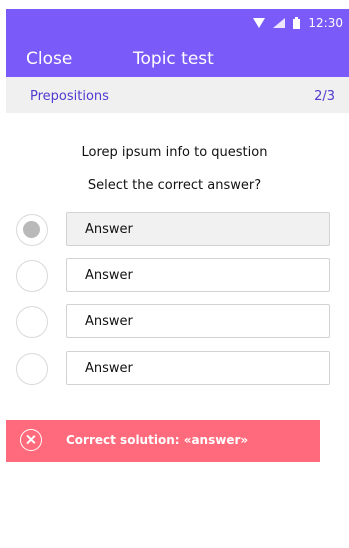 This screenshot has height=548, width=349. What do you see at coordinates (177, 95) in the screenshot?
I see `topic-bar: Prepositions 2/3` at bounding box center [177, 95].